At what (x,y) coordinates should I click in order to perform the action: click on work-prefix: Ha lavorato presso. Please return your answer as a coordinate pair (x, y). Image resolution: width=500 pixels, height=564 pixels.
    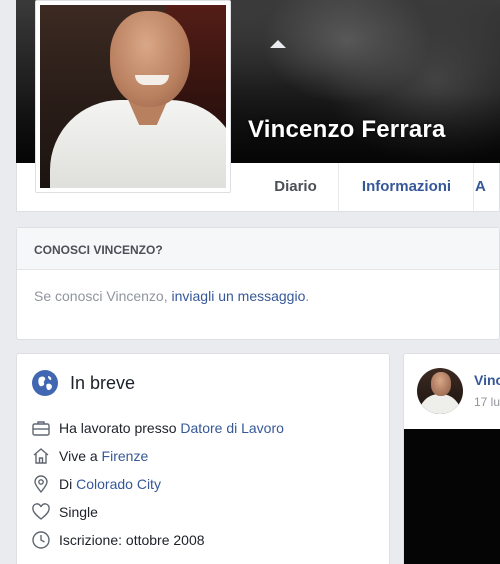
    Looking at the image, I should click on (120, 428).